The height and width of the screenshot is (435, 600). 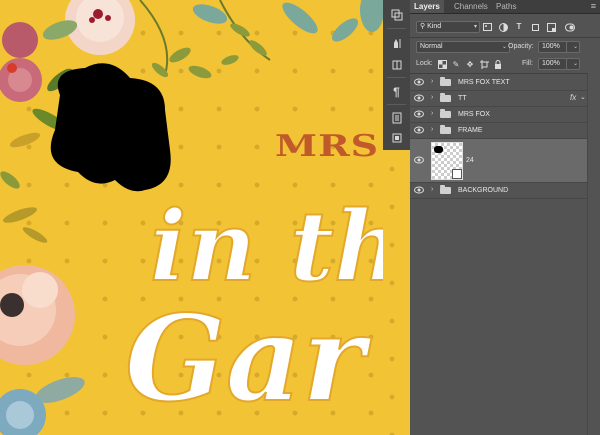 What do you see at coordinates (110, 127) in the screenshot?
I see `selection-shape` at bounding box center [110, 127].